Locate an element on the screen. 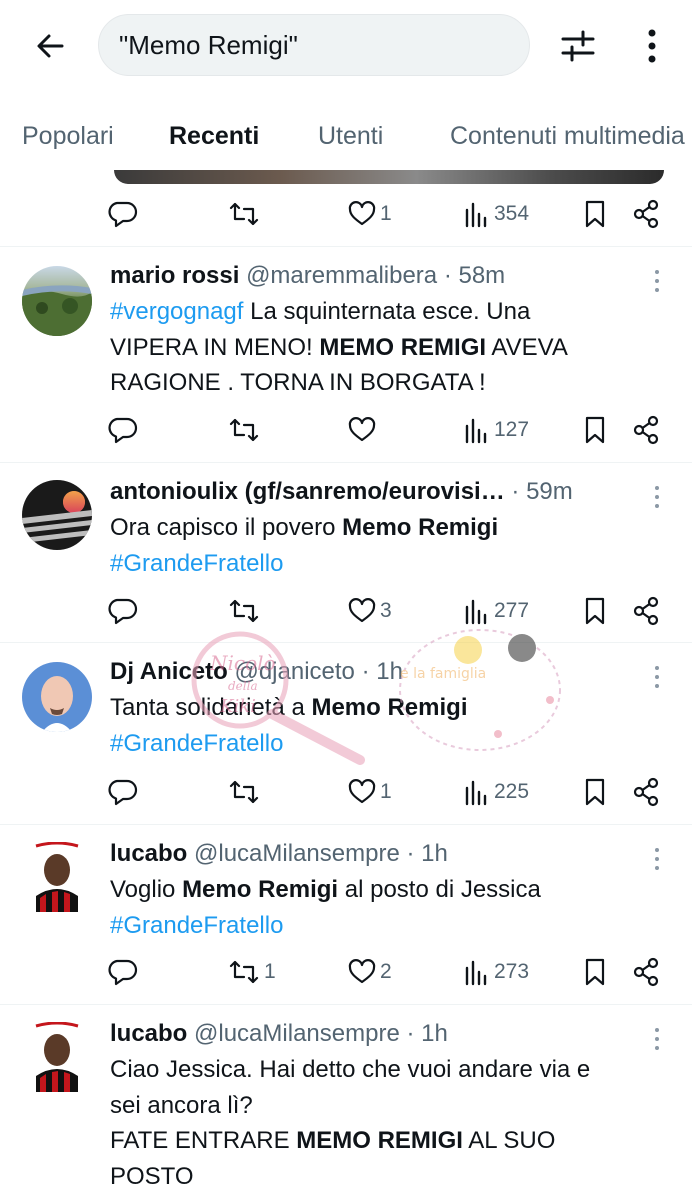 This screenshot has width=692, height=1200. like-count: 1 is located at coordinates (386, 791).